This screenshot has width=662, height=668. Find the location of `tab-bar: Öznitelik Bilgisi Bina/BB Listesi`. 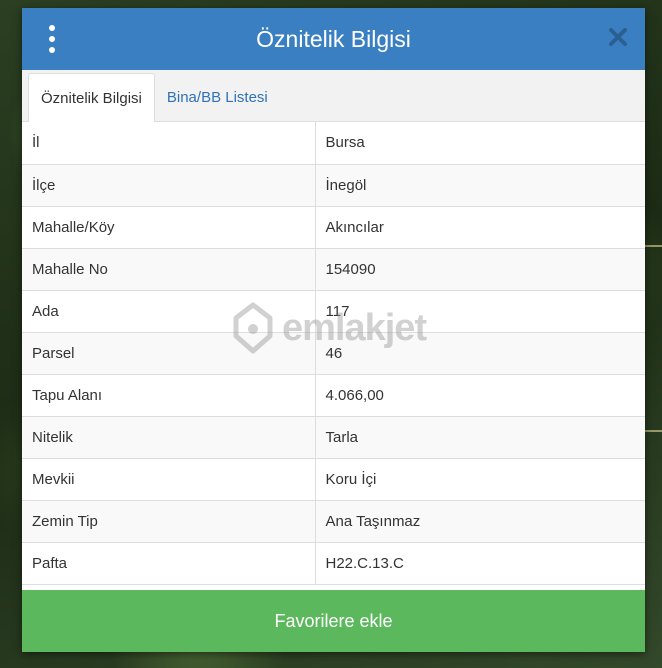

tab-bar: Öznitelik Bilgisi Bina/BB Listesi is located at coordinates (333, 96).